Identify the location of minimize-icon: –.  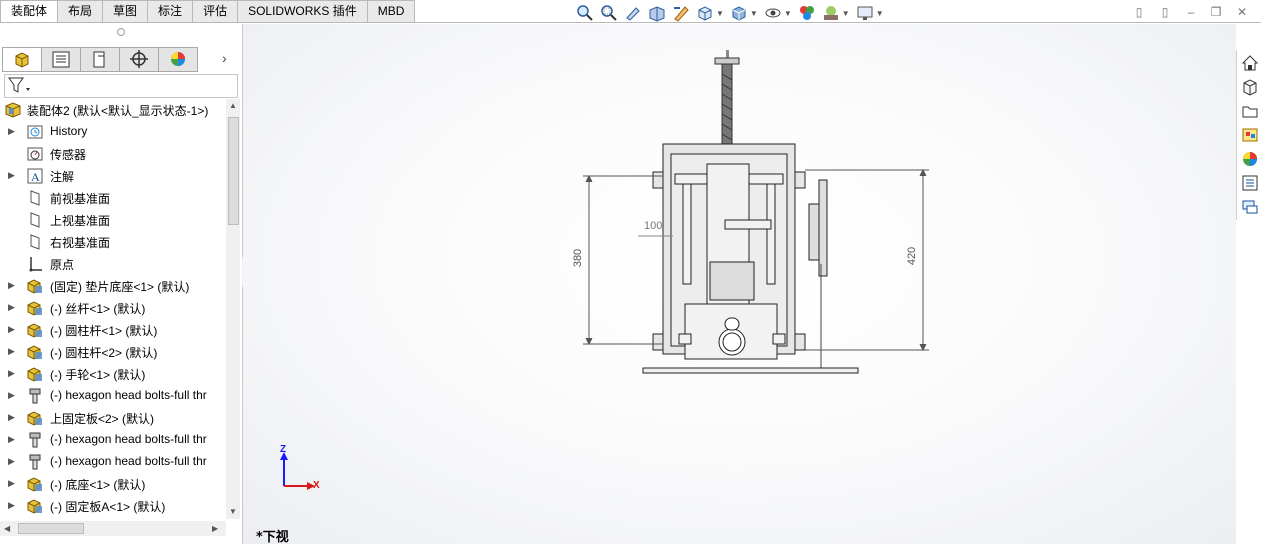
(1191, 12).